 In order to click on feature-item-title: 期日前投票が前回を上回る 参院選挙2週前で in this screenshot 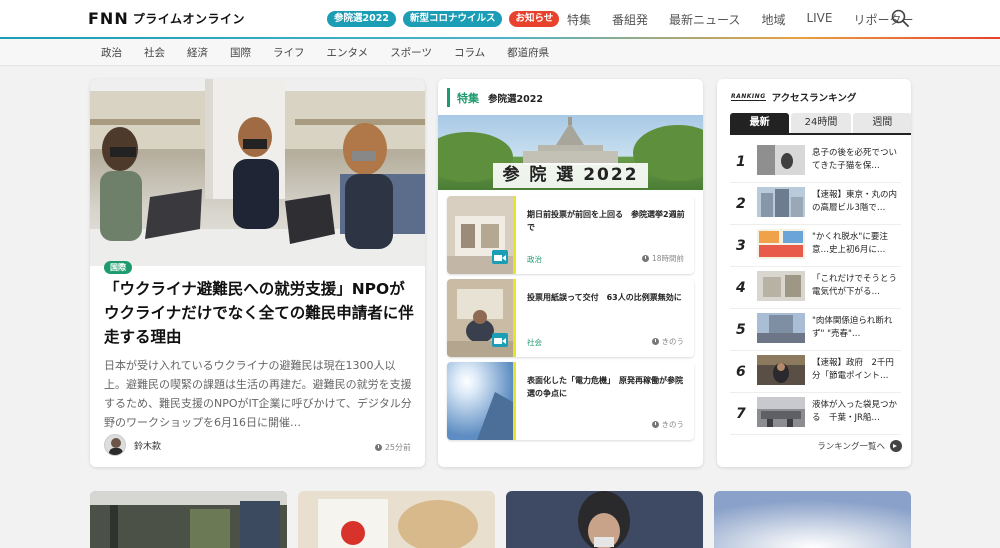, I will do `click(606, 221)`.